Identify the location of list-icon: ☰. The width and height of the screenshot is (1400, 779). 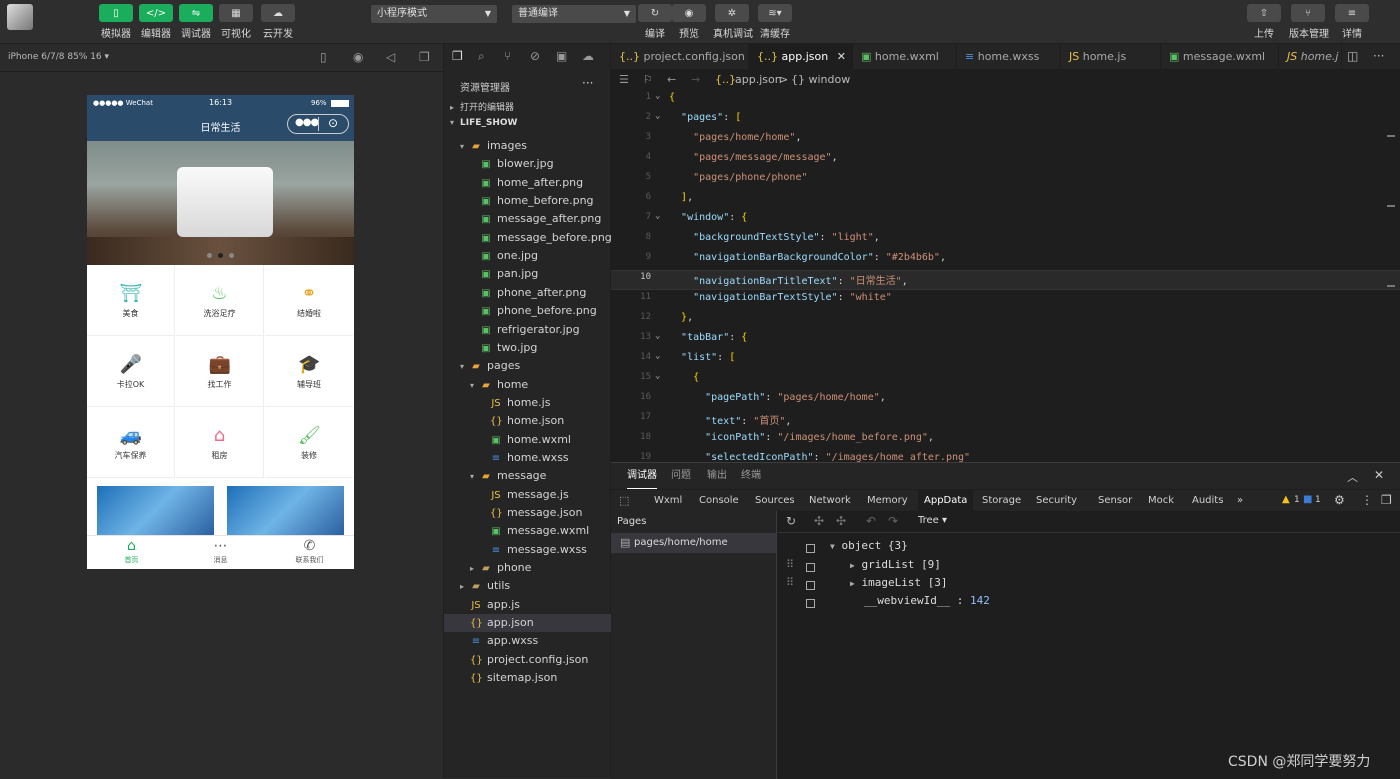
(624, 80).